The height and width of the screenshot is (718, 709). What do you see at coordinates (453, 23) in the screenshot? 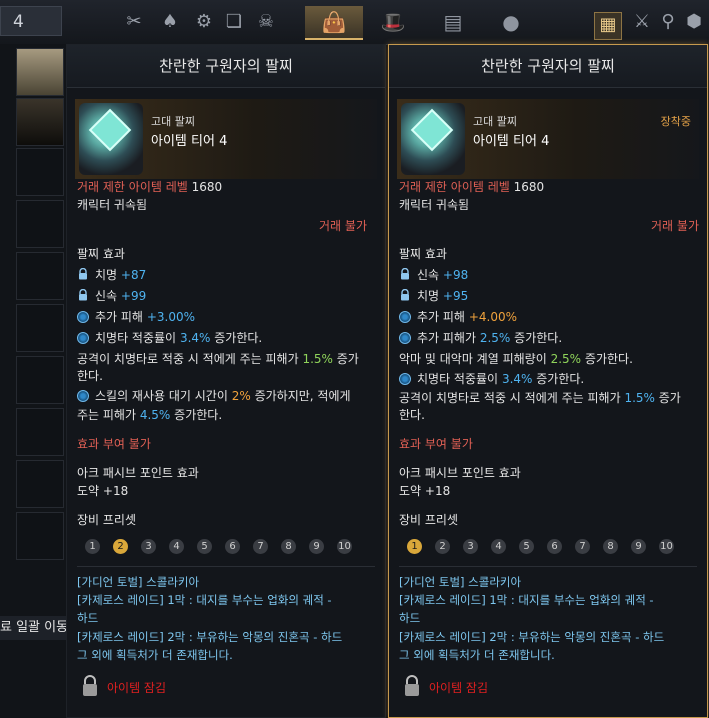
I see `tab-book: ▤` at bounding box center [453, 23].